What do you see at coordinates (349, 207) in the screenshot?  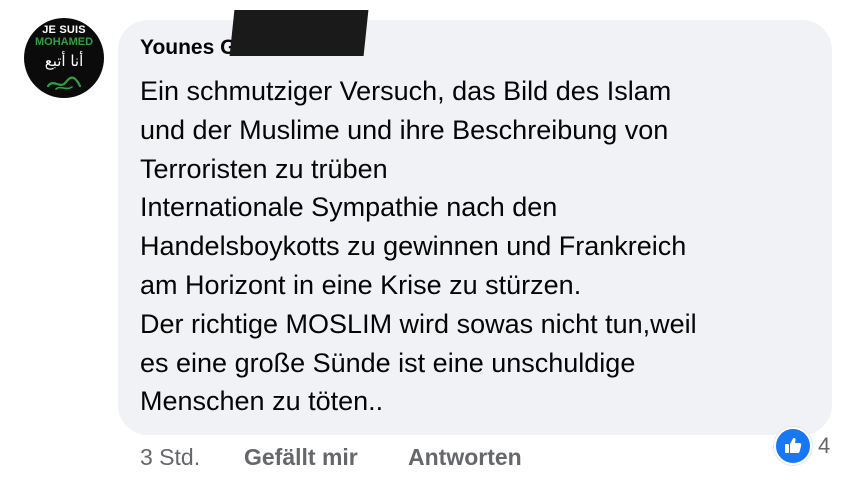 I see `comment-line: Internationale Sympathie nach den` at bounding box center [349, 207].